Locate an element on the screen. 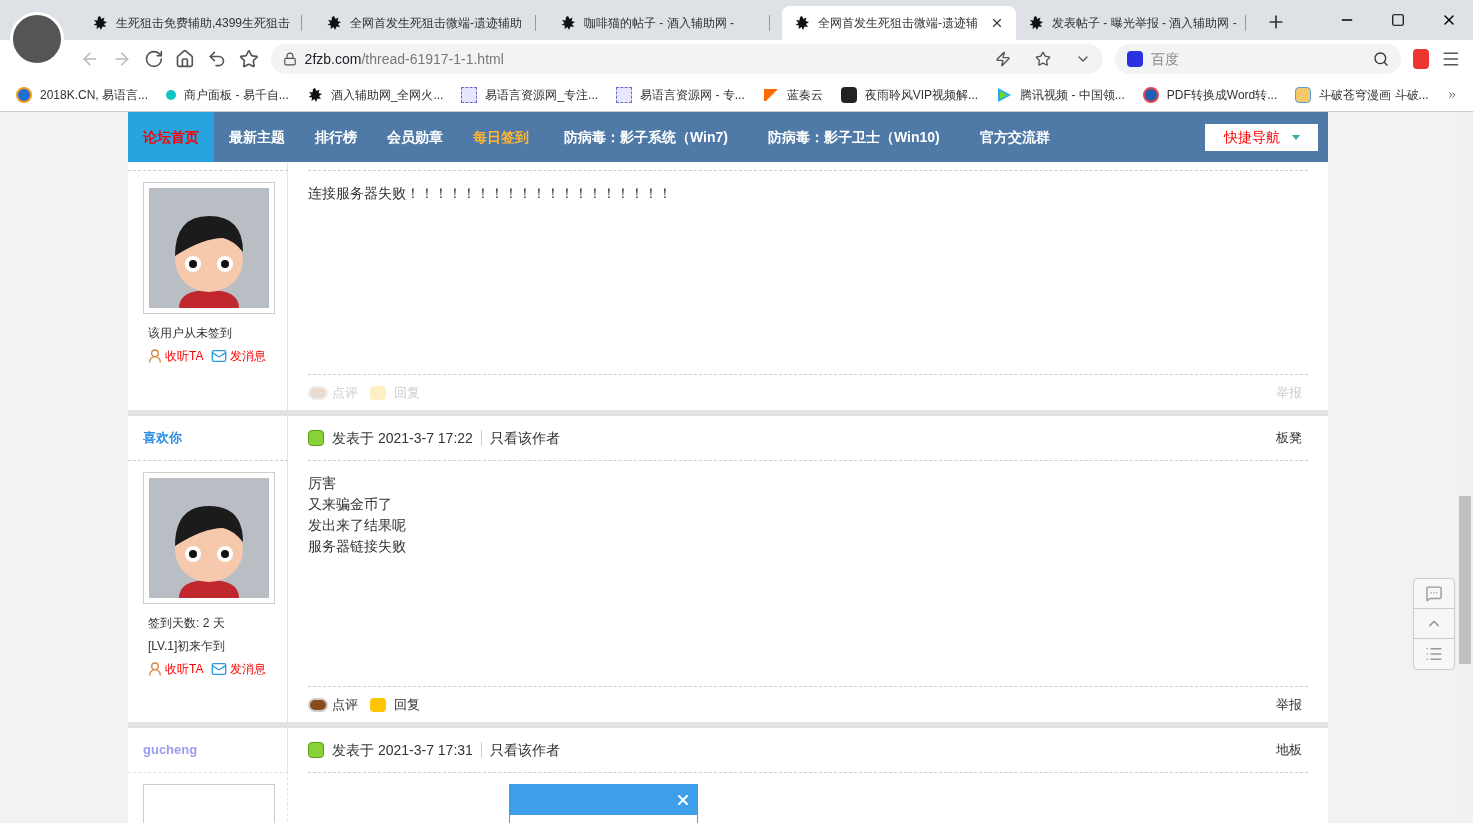 The image size is (1473, 823). search-input: 百度 is located at coordinates (1258, 59).